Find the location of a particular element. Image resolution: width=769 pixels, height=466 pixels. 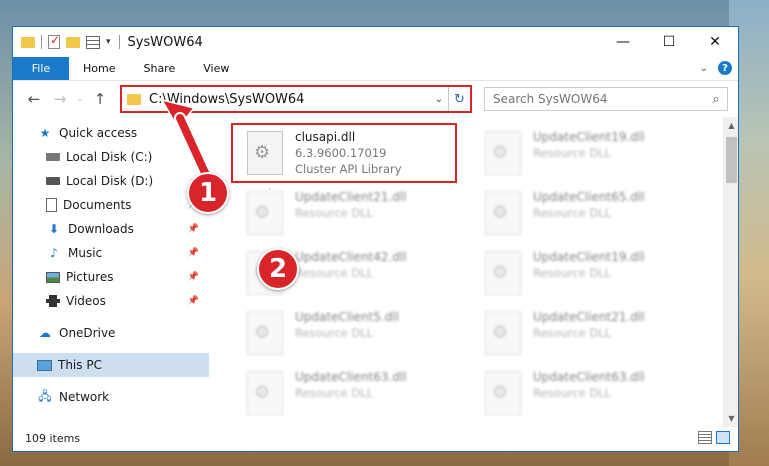

recent-locations-chevron-icon: ⌄ is located at coordinates (80, 99).